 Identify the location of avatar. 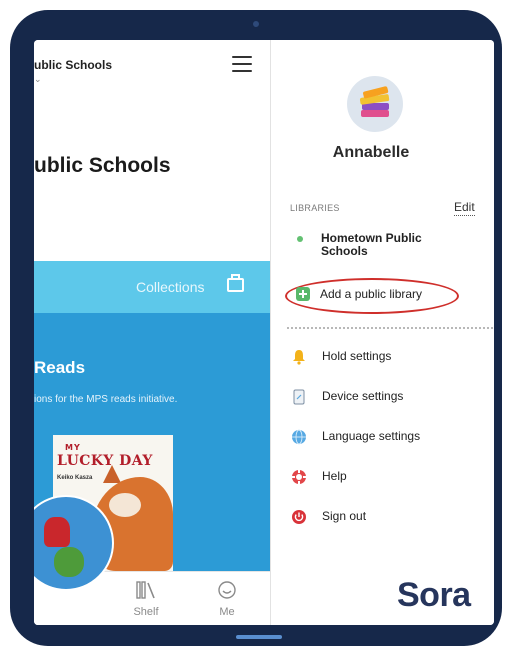
(375, 104).